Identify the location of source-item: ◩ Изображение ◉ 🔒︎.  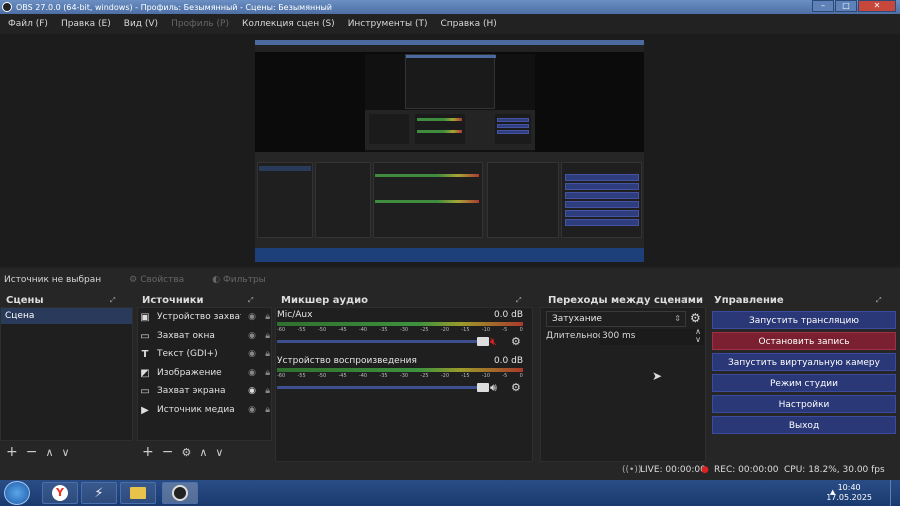
(204, 373).